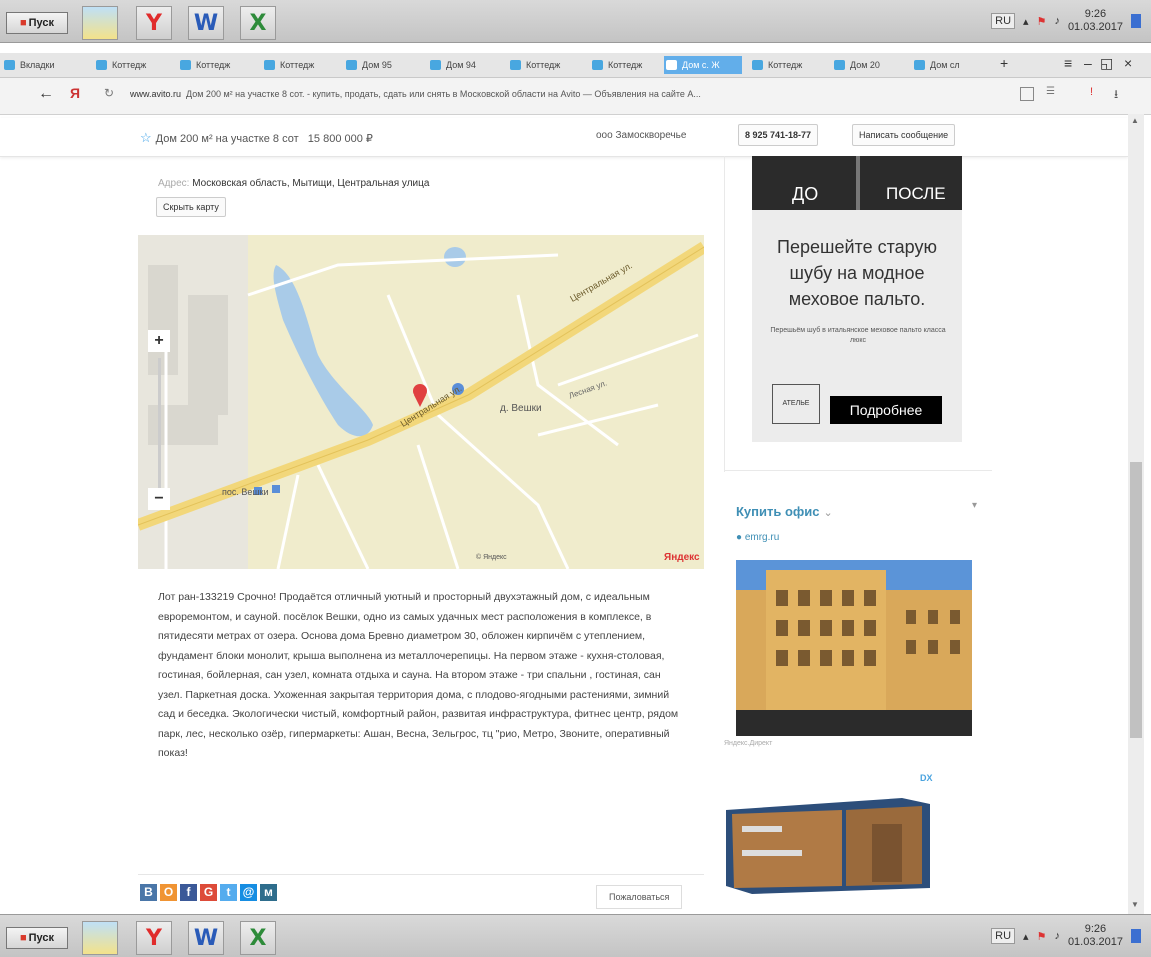 This screenshot has height=957, width=1151. Describe the element at coordinates (828, 513) in the screenshot. I see `chevron-down-icon: ⌄` at that location.